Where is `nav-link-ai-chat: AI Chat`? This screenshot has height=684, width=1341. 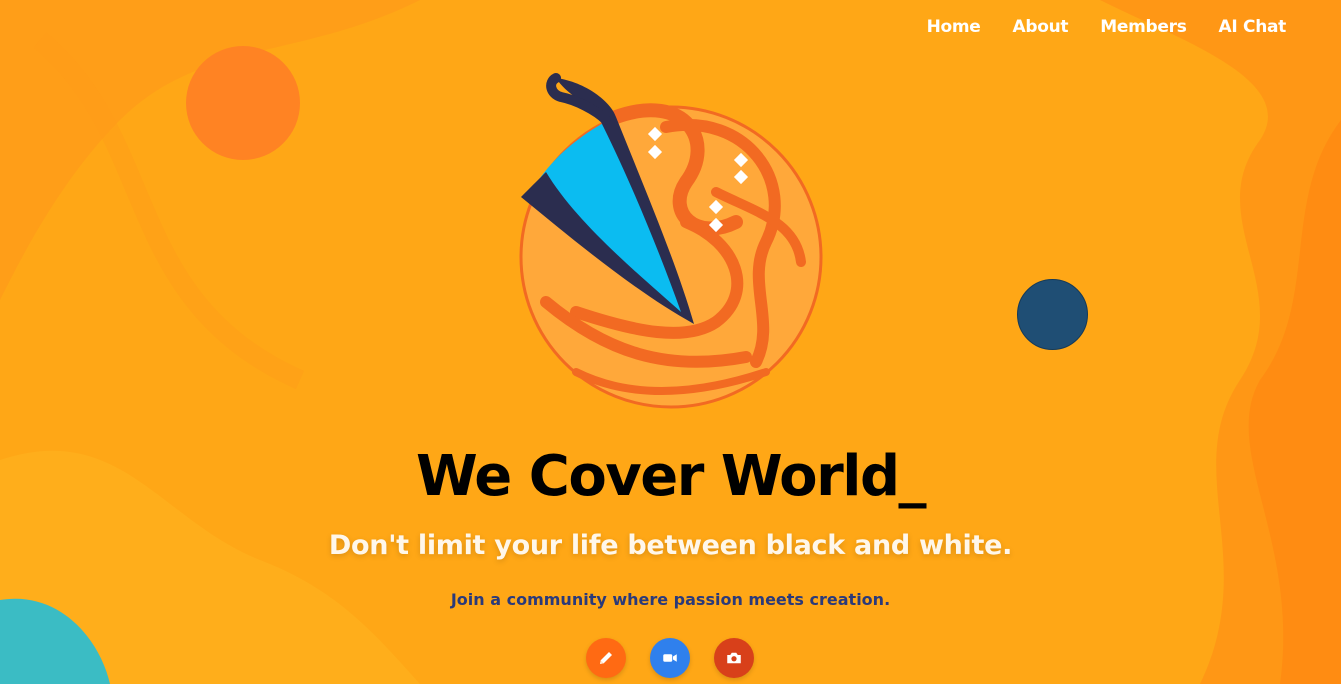 nav-link-ai-chat: AI Chat is located at coordinates (1253, 27).